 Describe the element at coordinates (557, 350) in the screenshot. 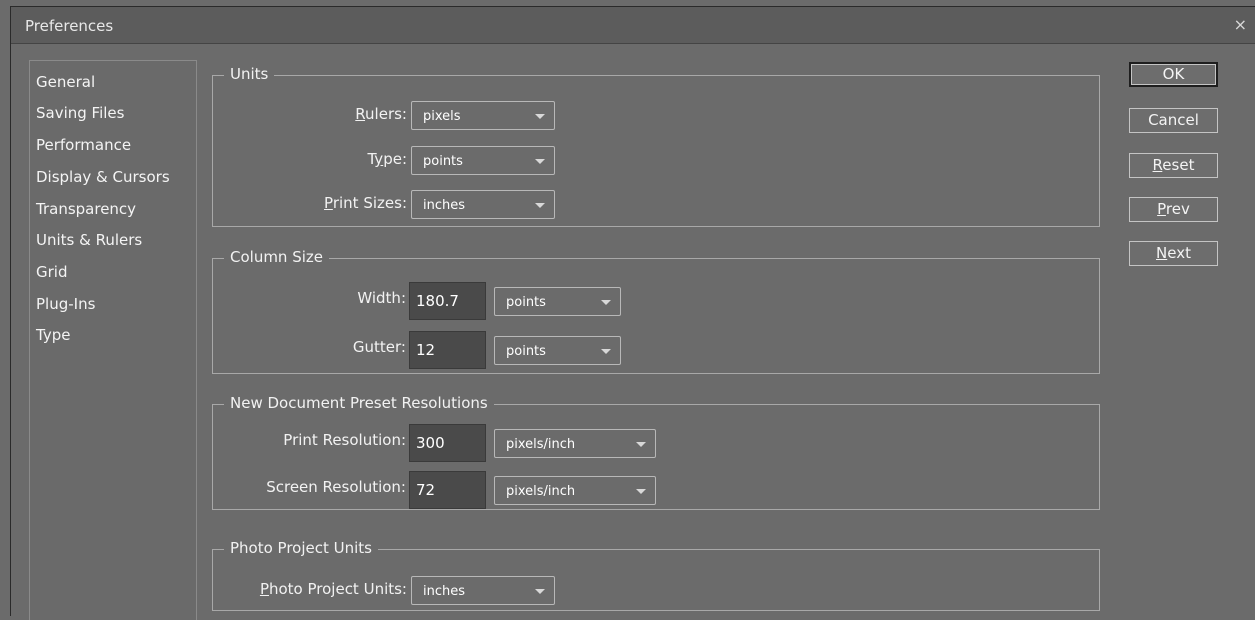

I see `gutter-unit-select: points` at that location.